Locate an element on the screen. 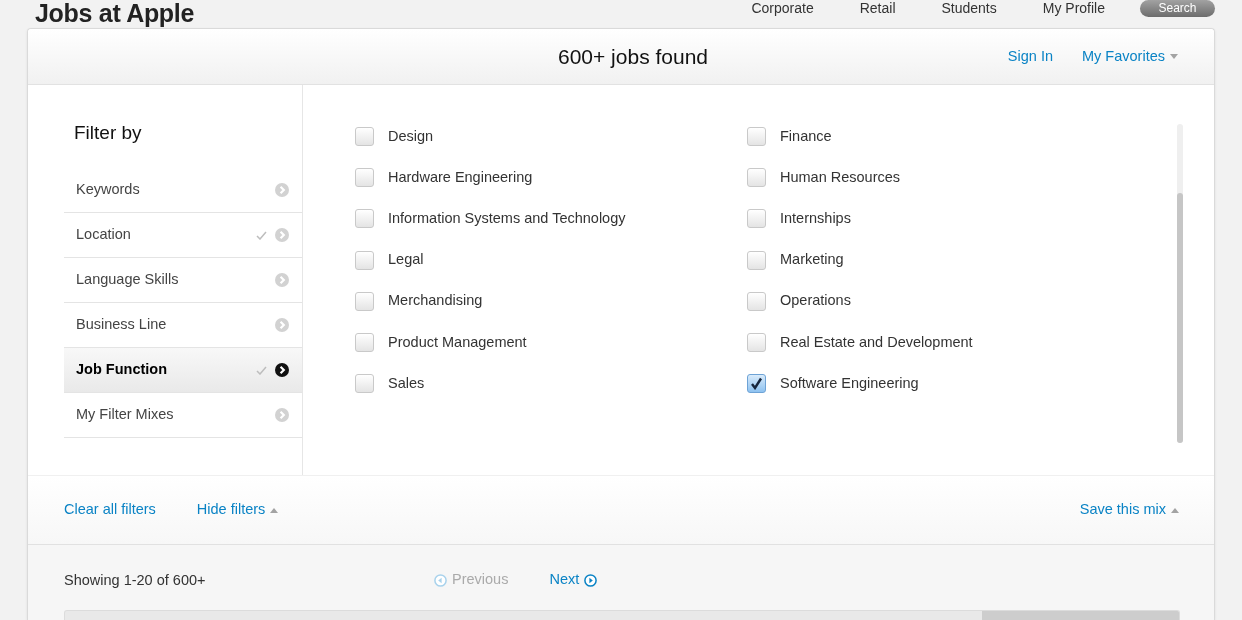 The image size is (1242, 620). option-label: Hardware Engineering is located at coordinates (460, 177).